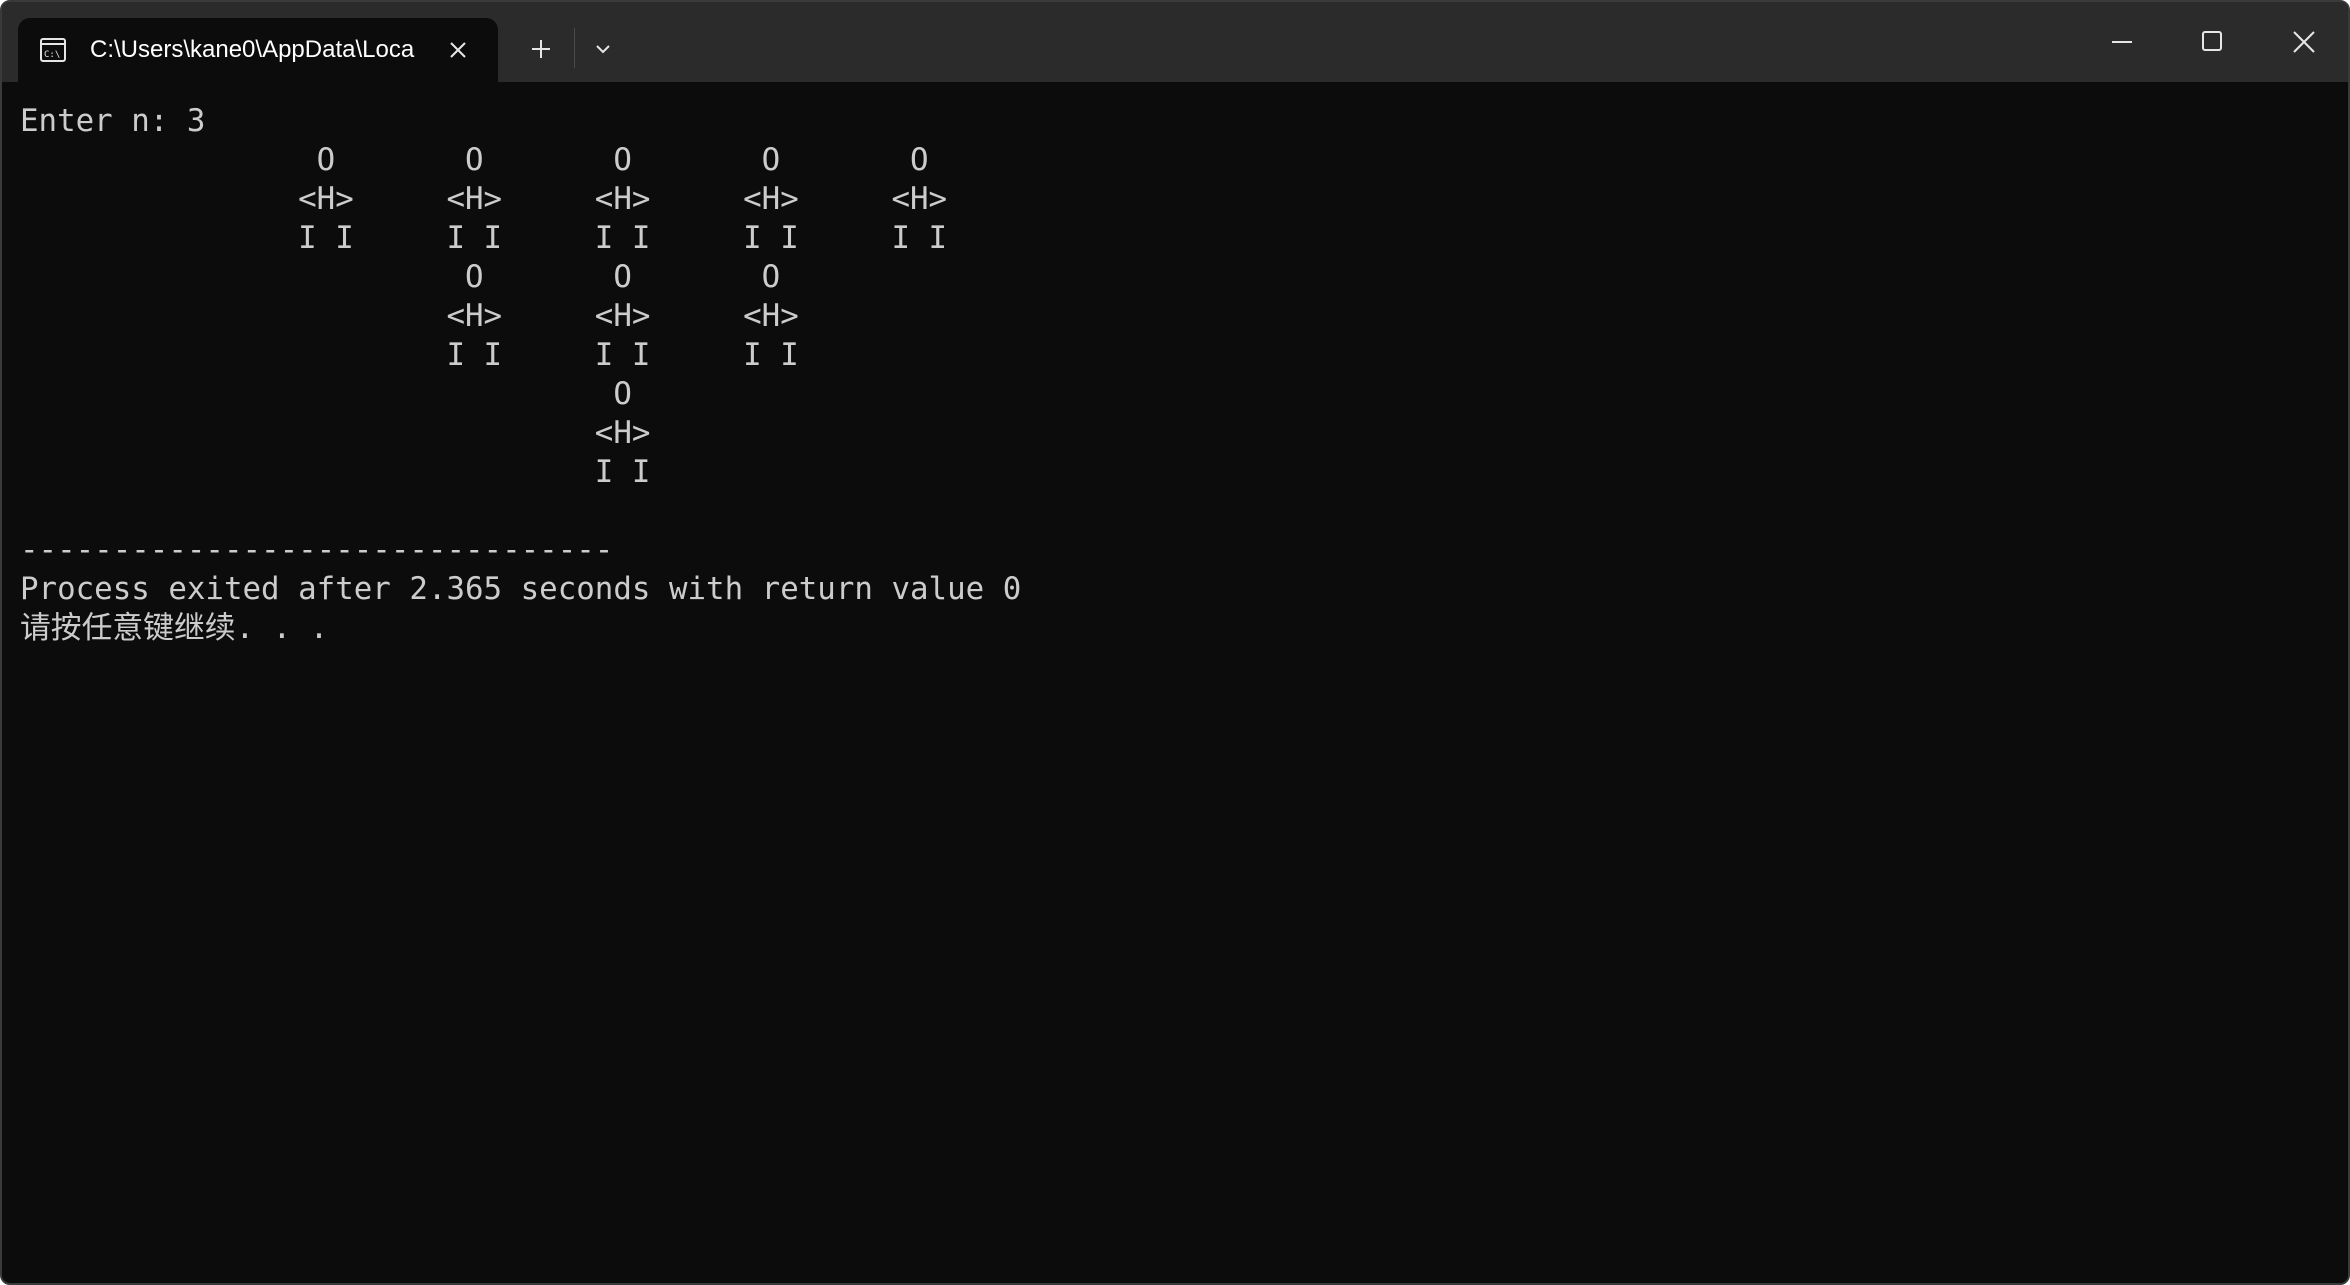 The height and width of the screenshot is (1285, 2350). I want to click on tab-dropdown-button, so click(603, 49).